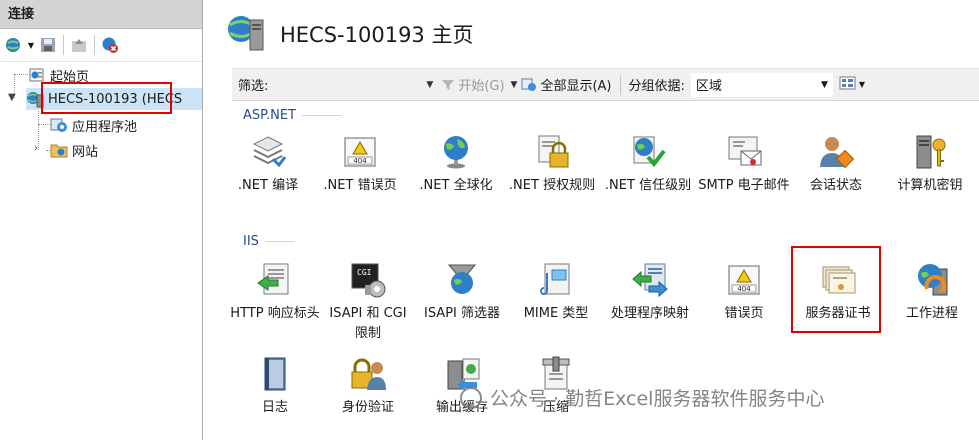 The image size is (979, 440). I want to click on tile-label: 工作进程, so click(931, 313).